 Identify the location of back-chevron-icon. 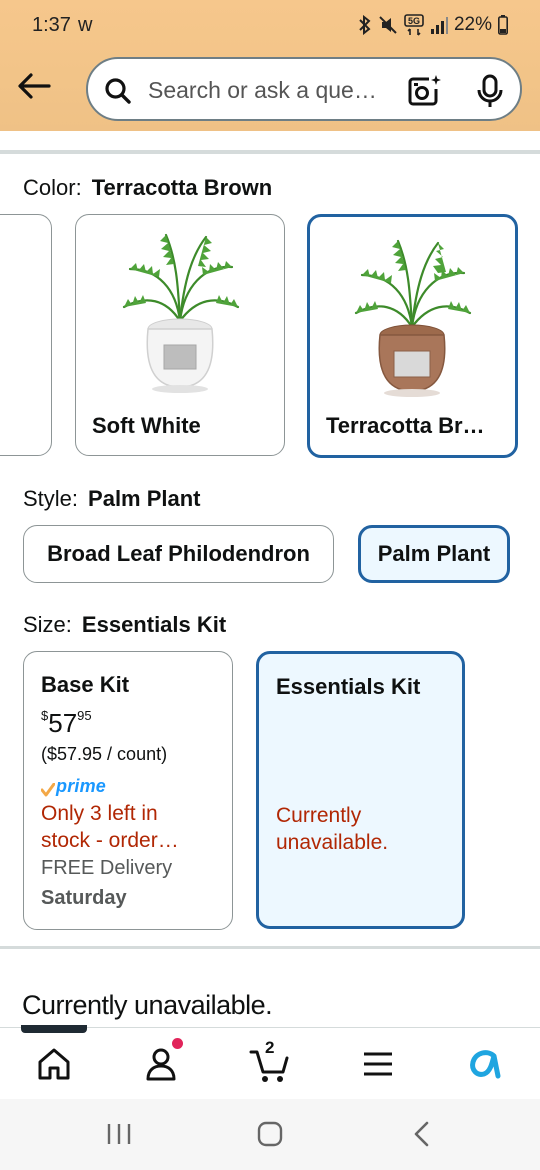
(421, 1134).